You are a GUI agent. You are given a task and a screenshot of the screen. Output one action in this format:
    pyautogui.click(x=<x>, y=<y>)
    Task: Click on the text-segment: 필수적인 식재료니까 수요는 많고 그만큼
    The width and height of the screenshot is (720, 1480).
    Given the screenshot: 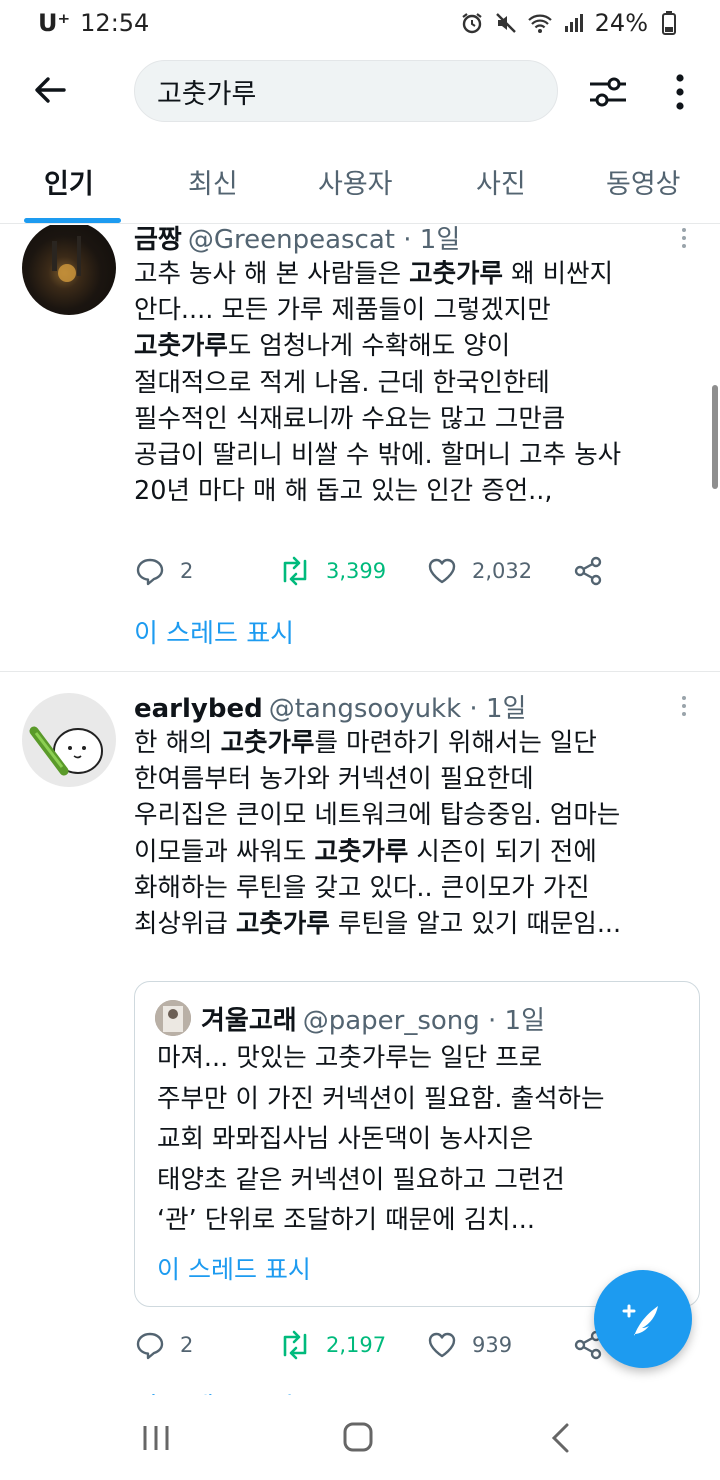 What is the action you would take?
    pyautogui.click(x=350, y=418)
    